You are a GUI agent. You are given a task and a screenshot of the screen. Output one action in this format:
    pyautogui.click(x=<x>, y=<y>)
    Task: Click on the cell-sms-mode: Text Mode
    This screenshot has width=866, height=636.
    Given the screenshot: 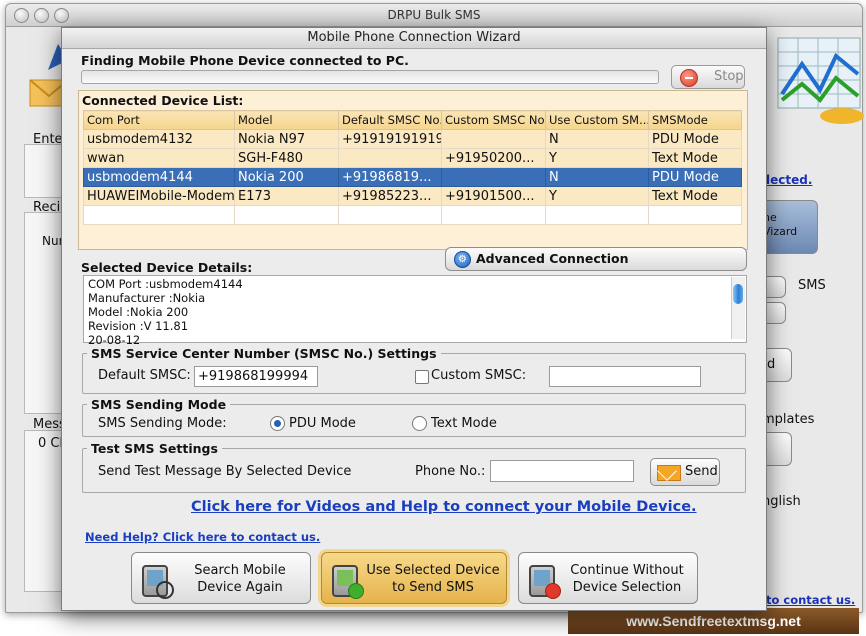 What is the action you would take?
    pyautogui.click(x=695, y=158)
    